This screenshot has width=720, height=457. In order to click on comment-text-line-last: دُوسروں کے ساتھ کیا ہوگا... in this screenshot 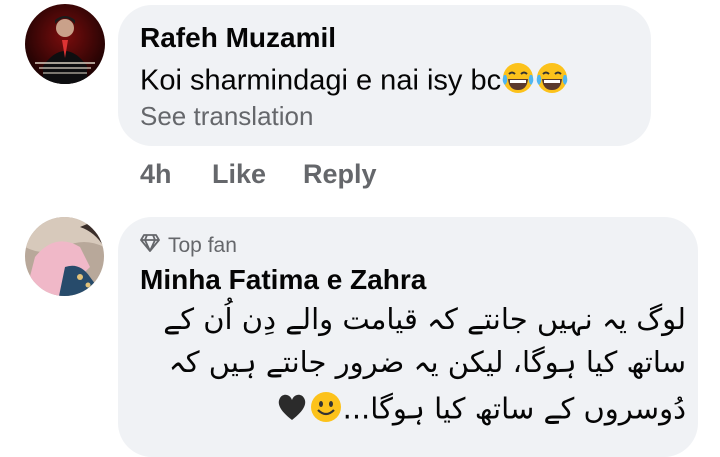, I will do `click(480, 410)`.